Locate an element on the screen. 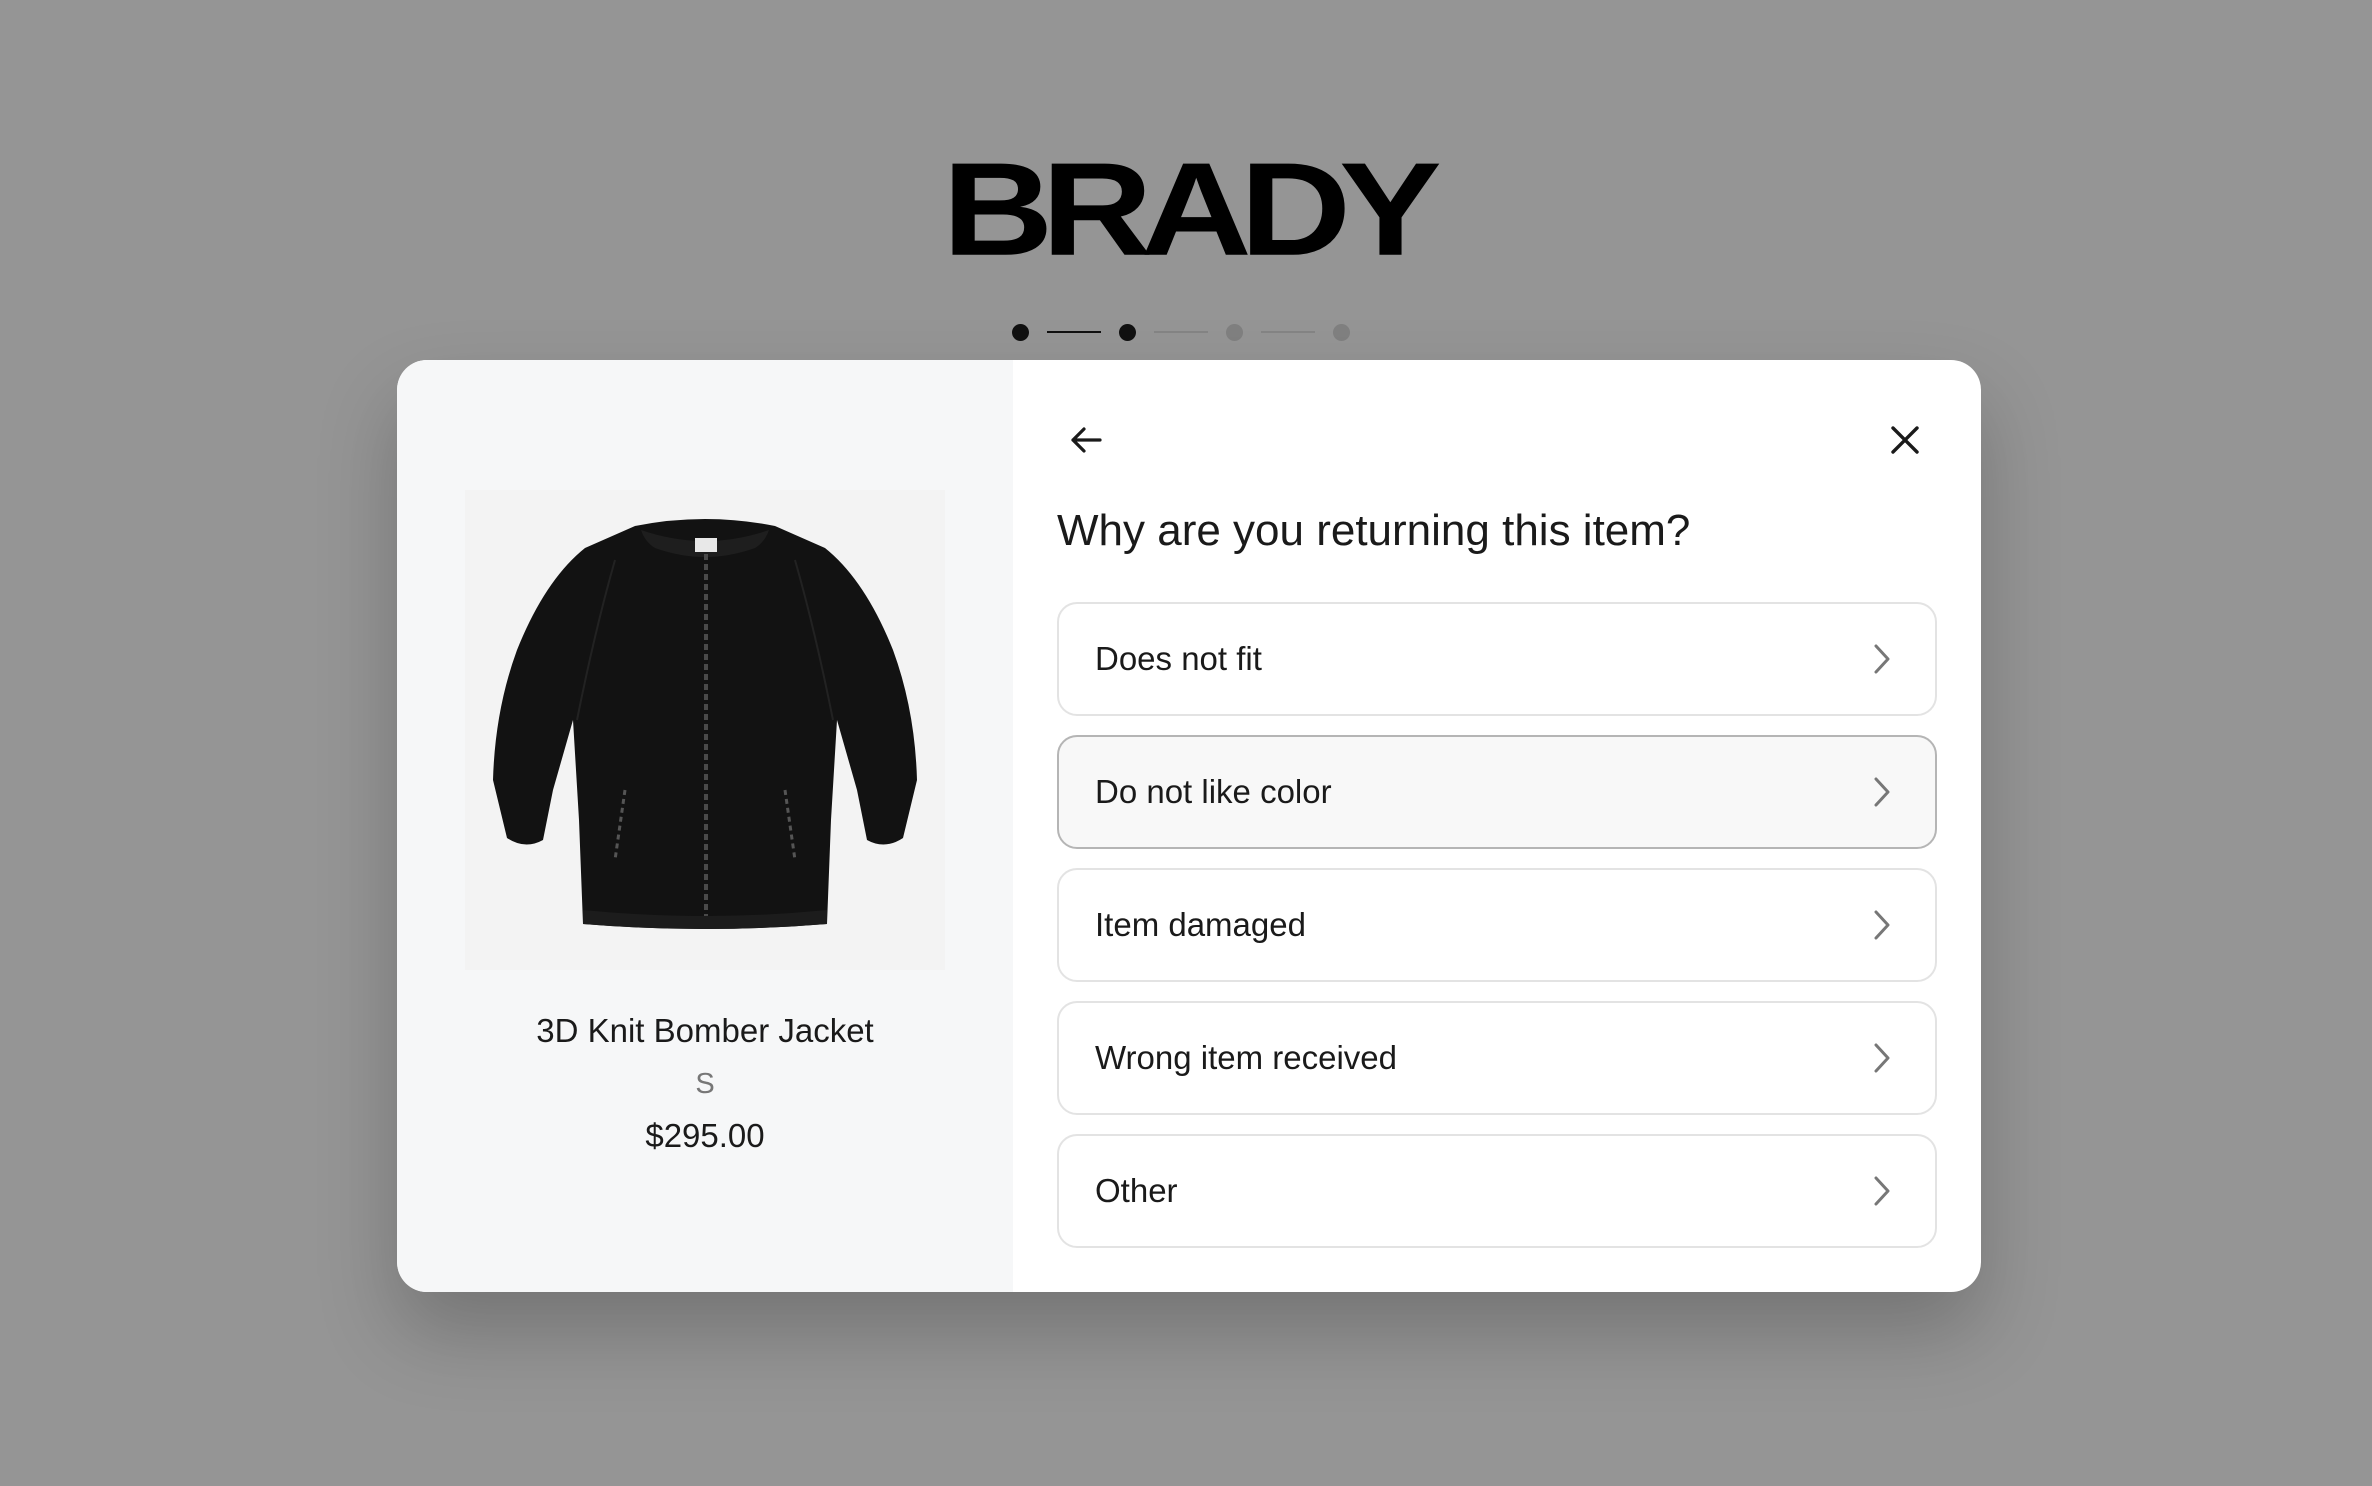 Image resolution: width=2372 pixels, height=1486 pixels. progress-stepper is located at coordinates (1181, 332).